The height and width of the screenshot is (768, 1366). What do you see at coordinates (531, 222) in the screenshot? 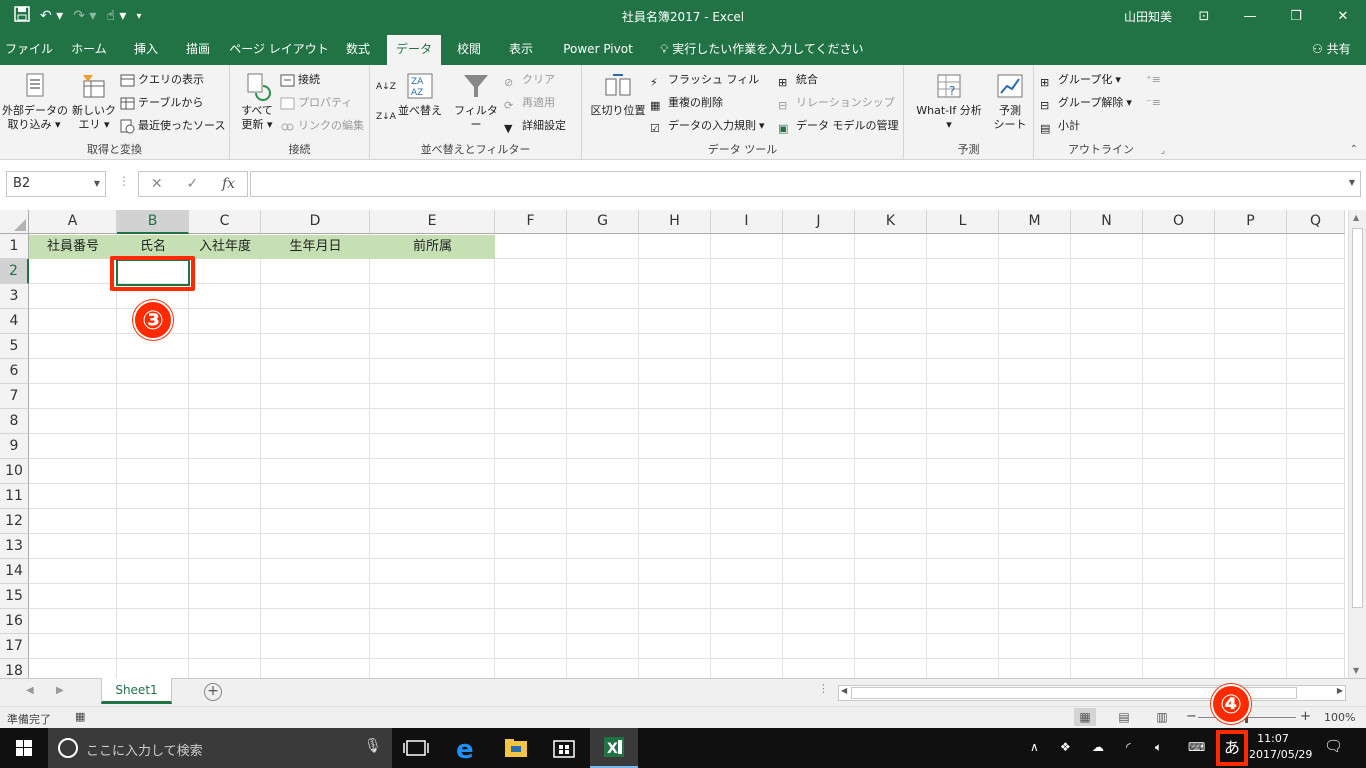
I see `column-header-F: F` at bounding box center [531, 222].